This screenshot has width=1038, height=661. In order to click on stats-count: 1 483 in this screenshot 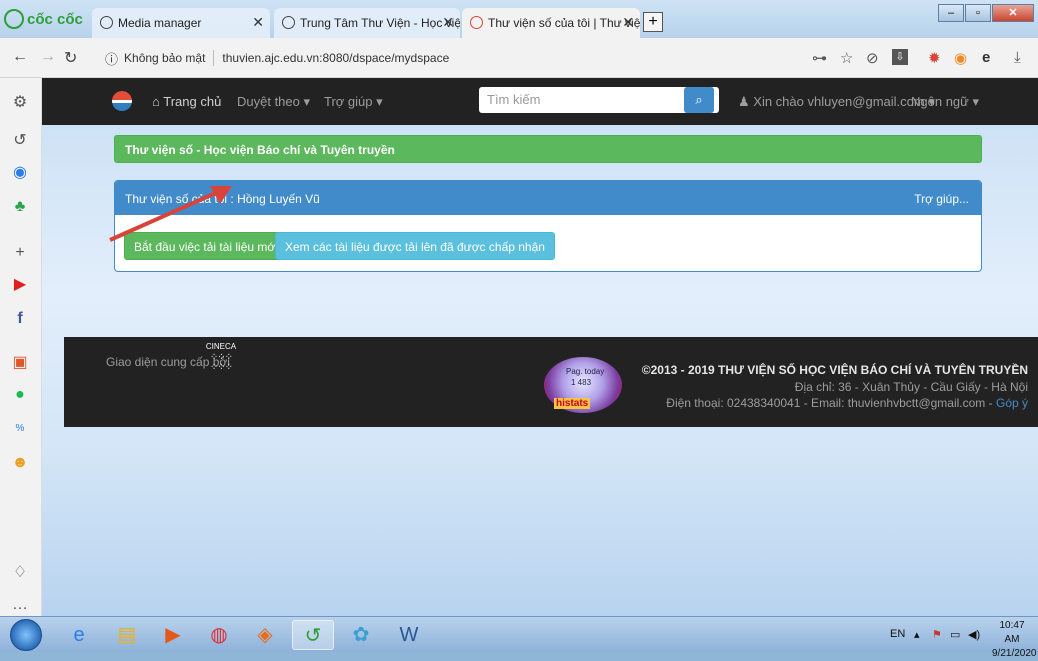, I will do `click(581, 382)`.